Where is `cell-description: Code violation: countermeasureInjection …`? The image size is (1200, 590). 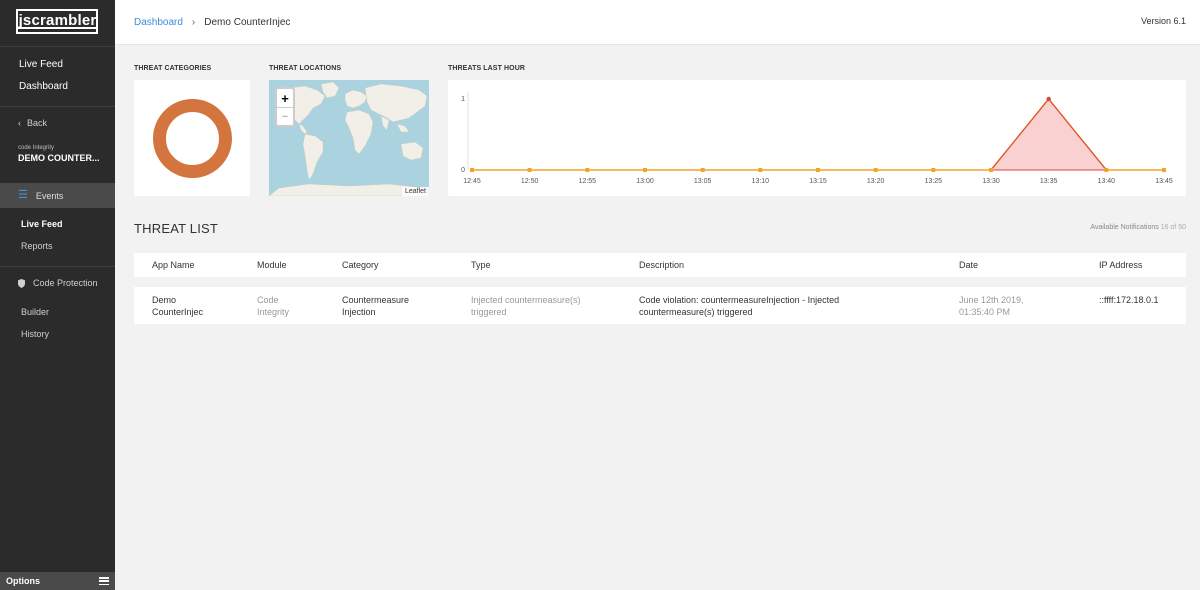 cell-description: Code violation: countermeasureInjection … is located at coordinates (739, 306).